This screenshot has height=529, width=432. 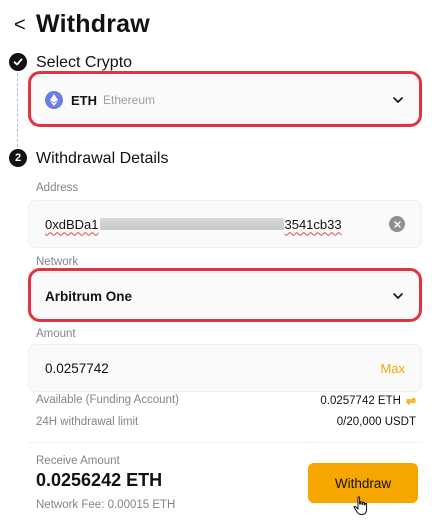 I want to click on hand-cursor-icon, so click(x=360, y=505).